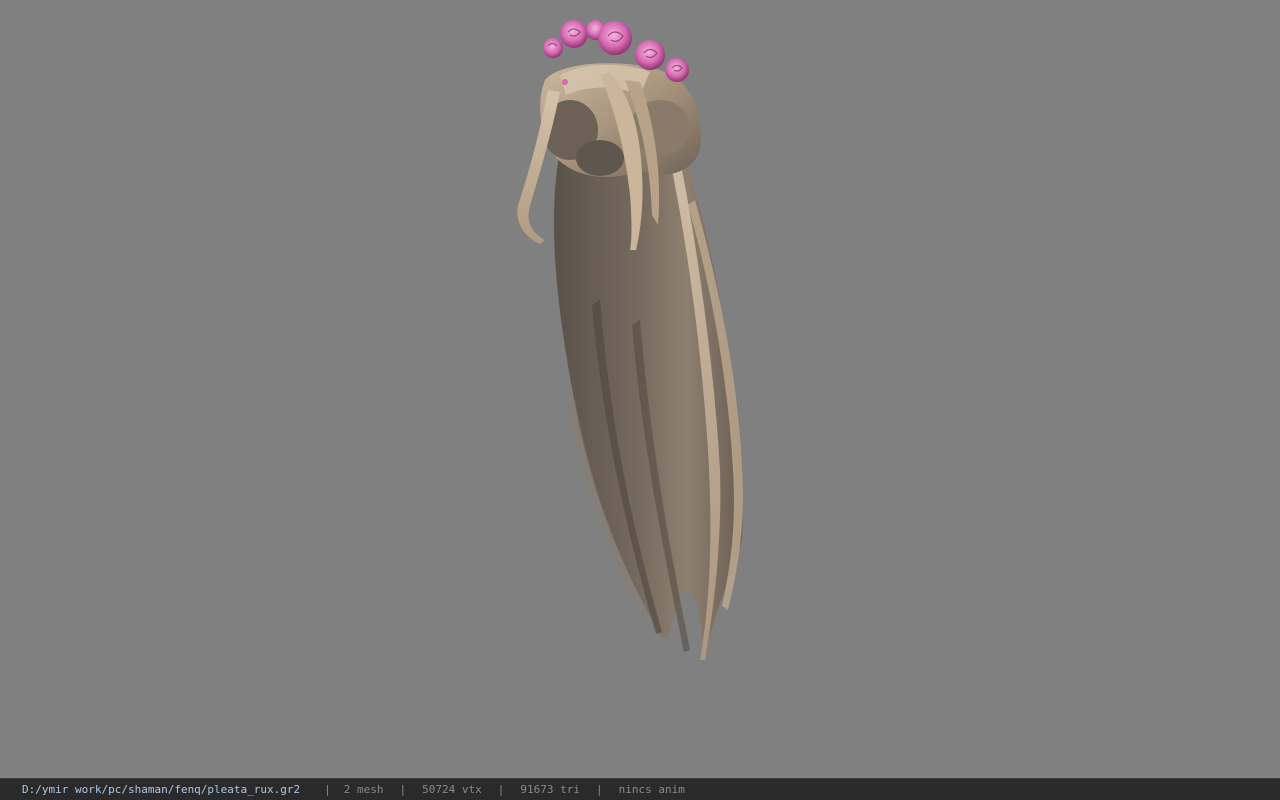 The height and width of the screenshot is (800, 1280). What do you see at coordinates (363, 789) in the screenshot?
I see `mesh-count: 2 mesh` at bounding box center [363, 789].